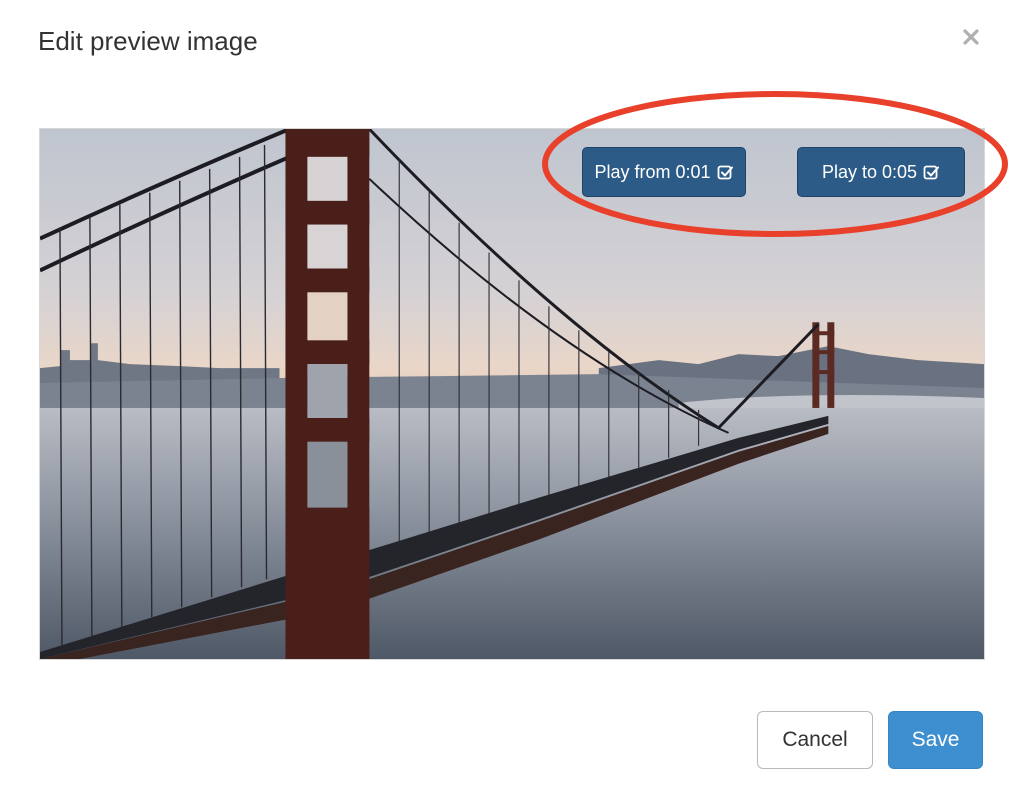 This screenshot has width=1024, height=790. I want to click on play-to-button: Play to 0:05, so click(881, 172).